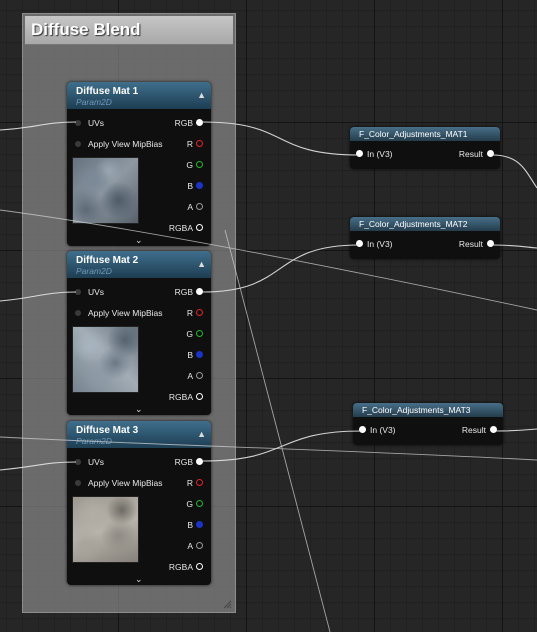 This screenshot has height=632, width=537. What do you see at coordinates (425, 134) in the screenshot?
I see `node-title: F_Color_Adjustments_MAT1` at bounding box center [425, 134].